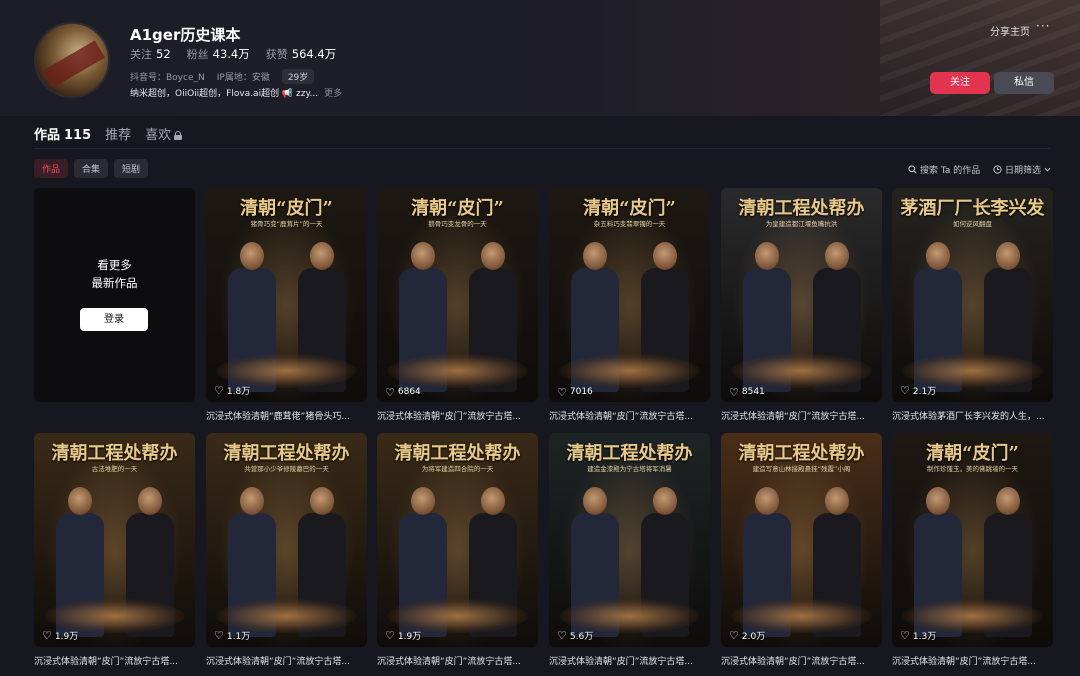 This screenshot has width=1080, height=676. I want to click on age-tag: 29岁, so click(298, 76).